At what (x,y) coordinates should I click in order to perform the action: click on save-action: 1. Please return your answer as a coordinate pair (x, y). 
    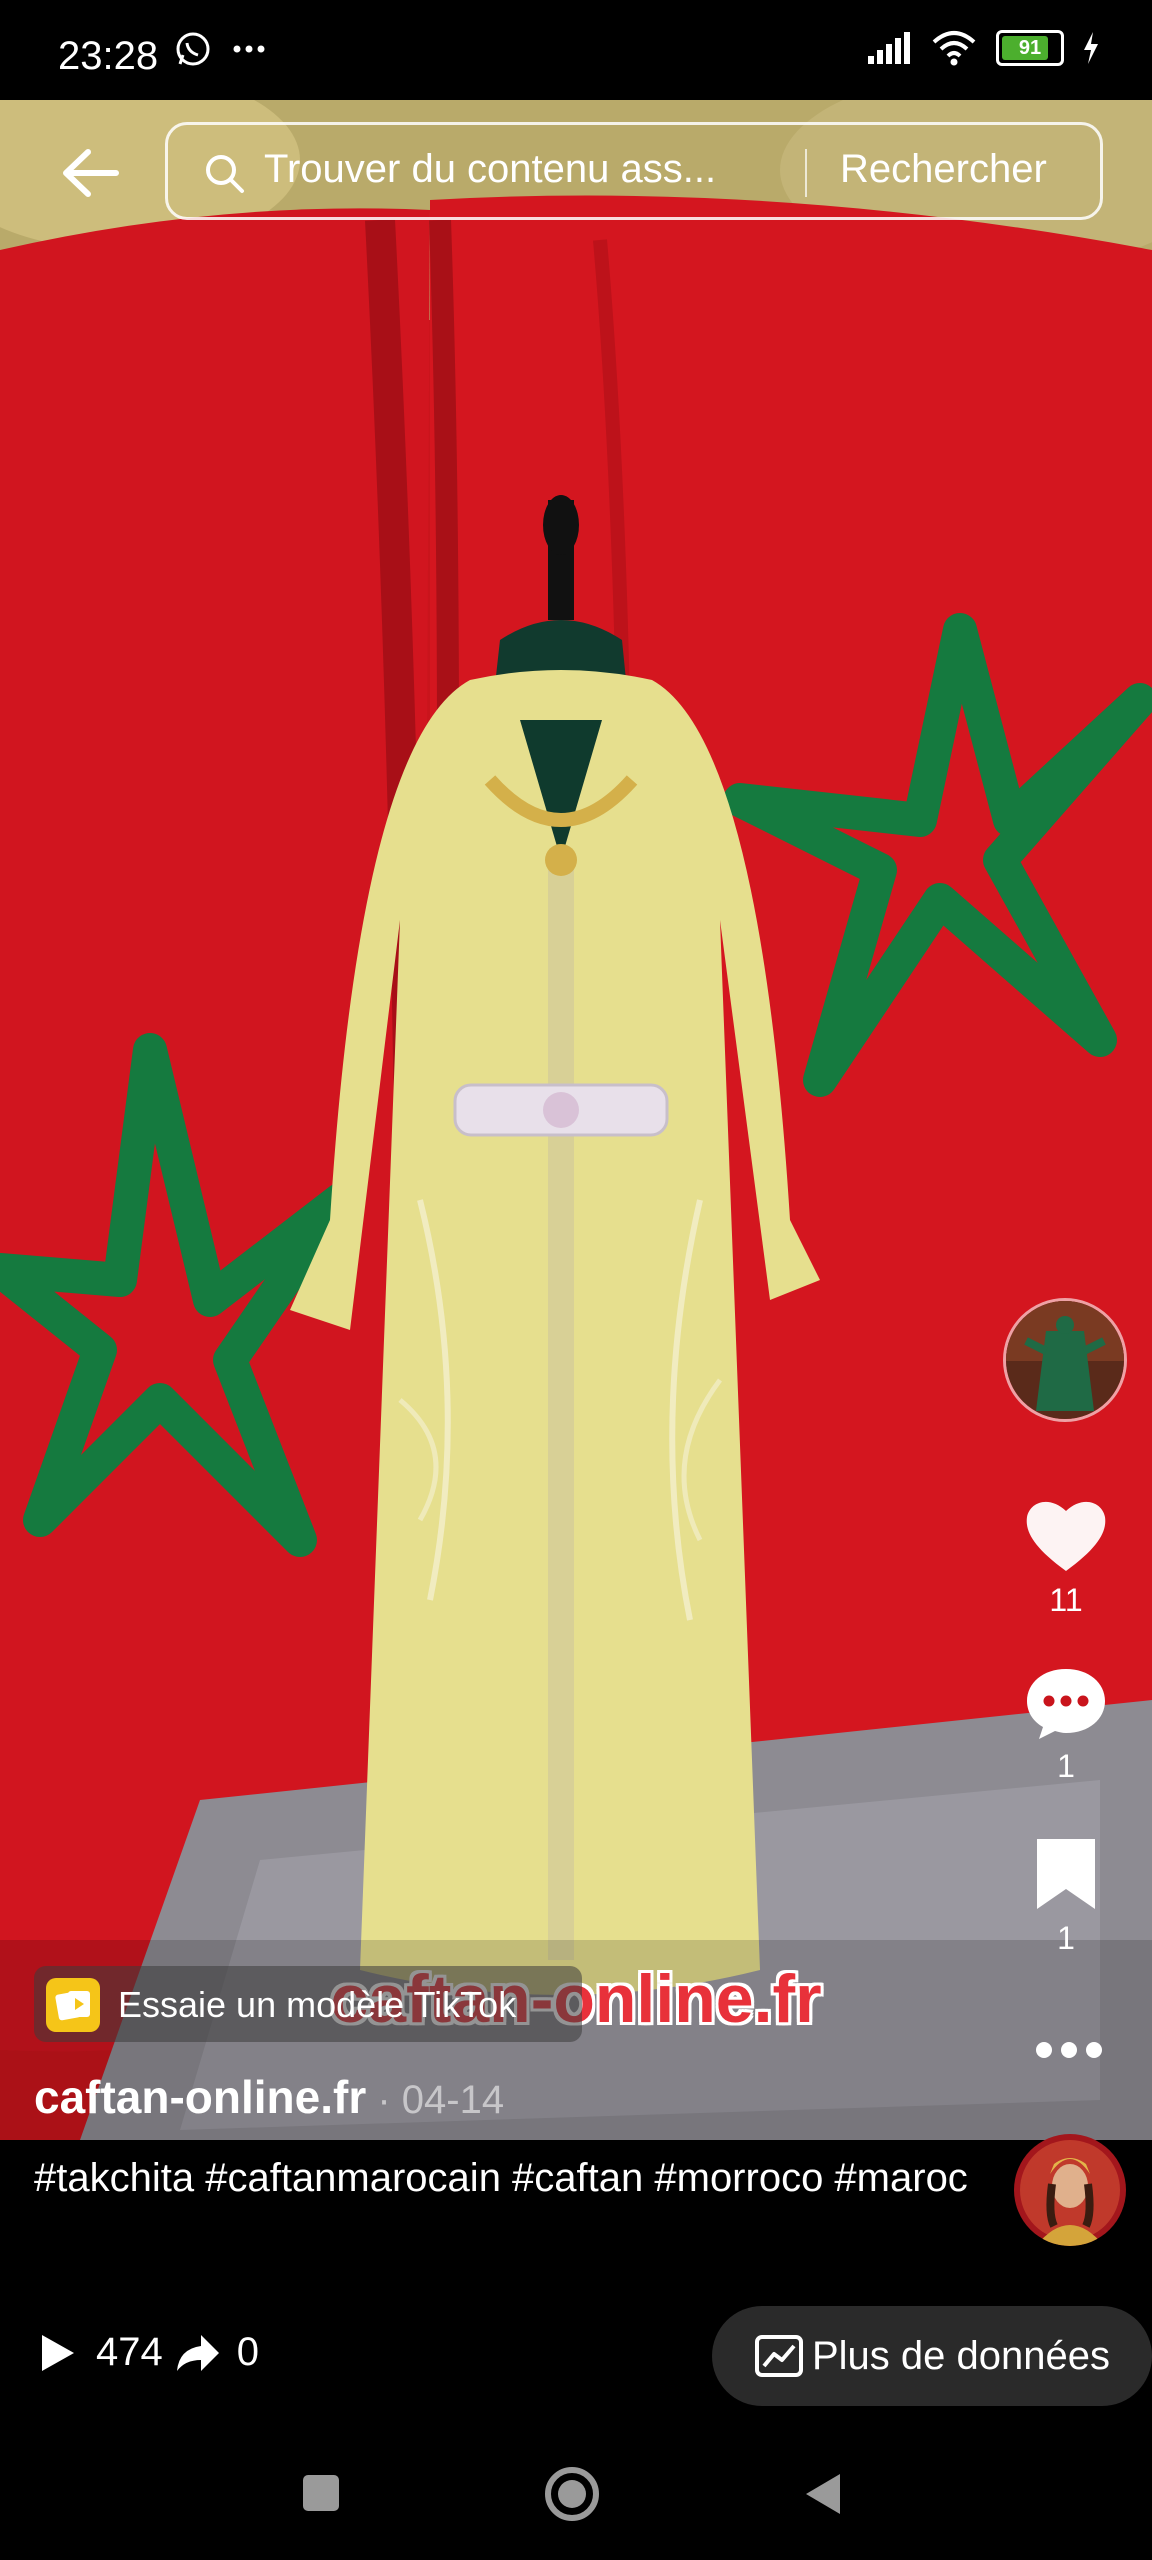
    Looking at the image, I should click on (1066, 1896).